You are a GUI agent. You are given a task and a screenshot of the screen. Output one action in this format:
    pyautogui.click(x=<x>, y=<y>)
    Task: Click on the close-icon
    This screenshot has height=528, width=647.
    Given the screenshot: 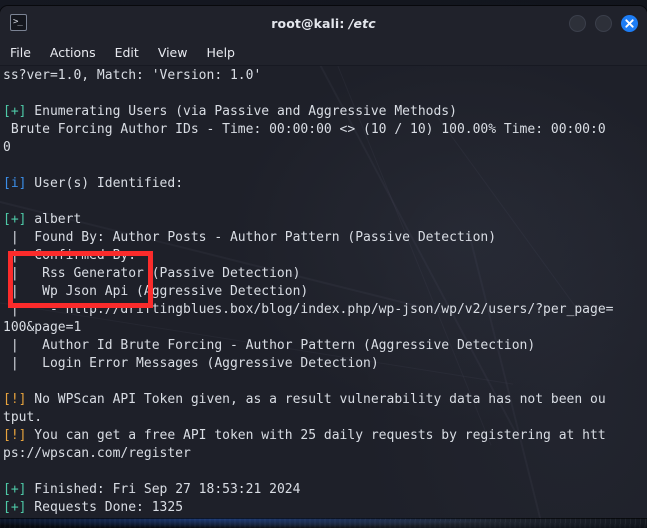 What is the action you would take?
    pyautogui.click(x=629, y=23)
    